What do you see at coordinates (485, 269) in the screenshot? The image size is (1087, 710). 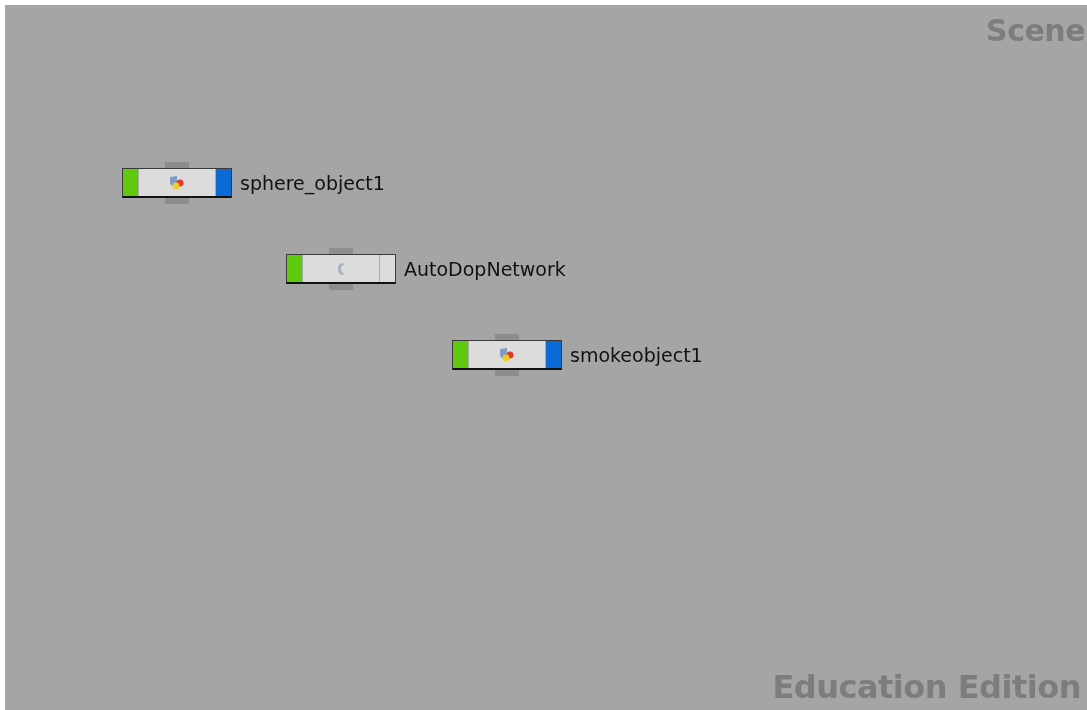 I see `node-label: AutoDopNetwork` at bounding box center [485, 269].